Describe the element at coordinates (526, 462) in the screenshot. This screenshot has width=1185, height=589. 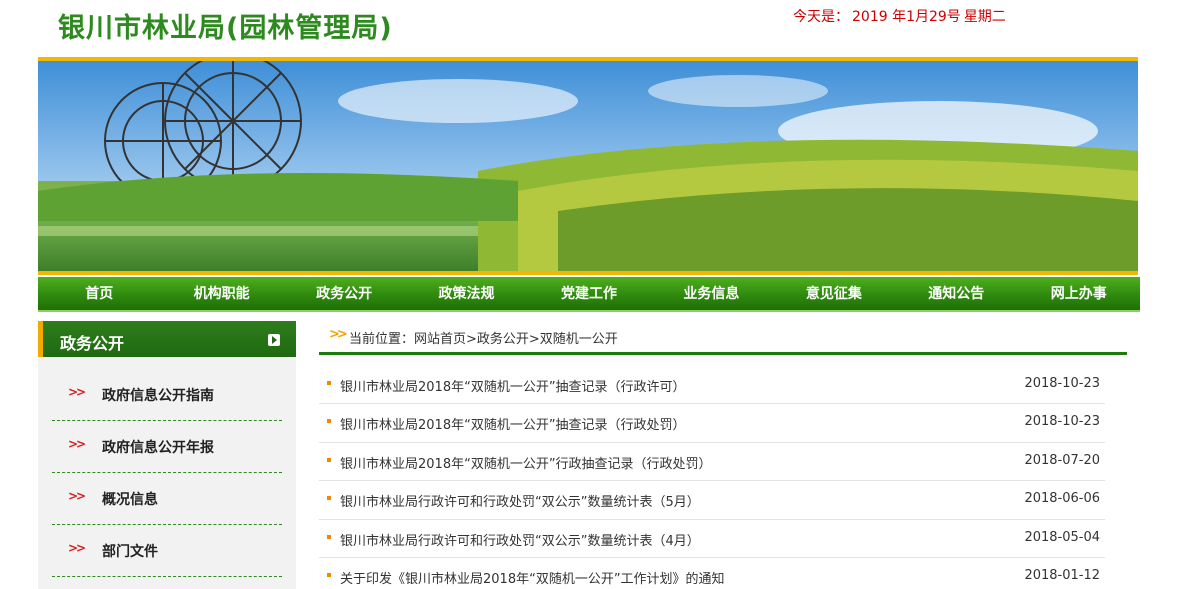
I see `article-title: 银川市林业局2018年“双随机一公开”行政抽查记录（行政处罚）` at that location.